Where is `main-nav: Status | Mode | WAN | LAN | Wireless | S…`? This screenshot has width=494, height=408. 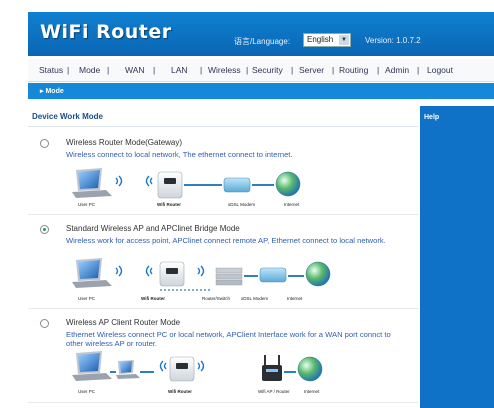
main-nav: Status | Mode | WAN | LAN | Wireless | S… is located at coordinates (261, 70).